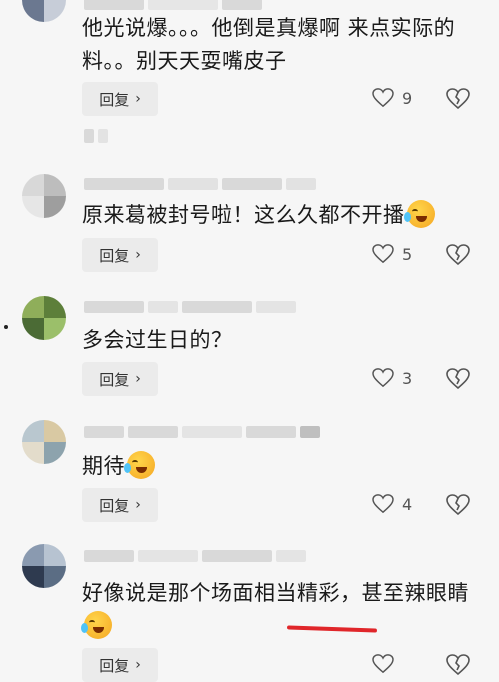  I want to click on like-count: 3, so click(407, 378).